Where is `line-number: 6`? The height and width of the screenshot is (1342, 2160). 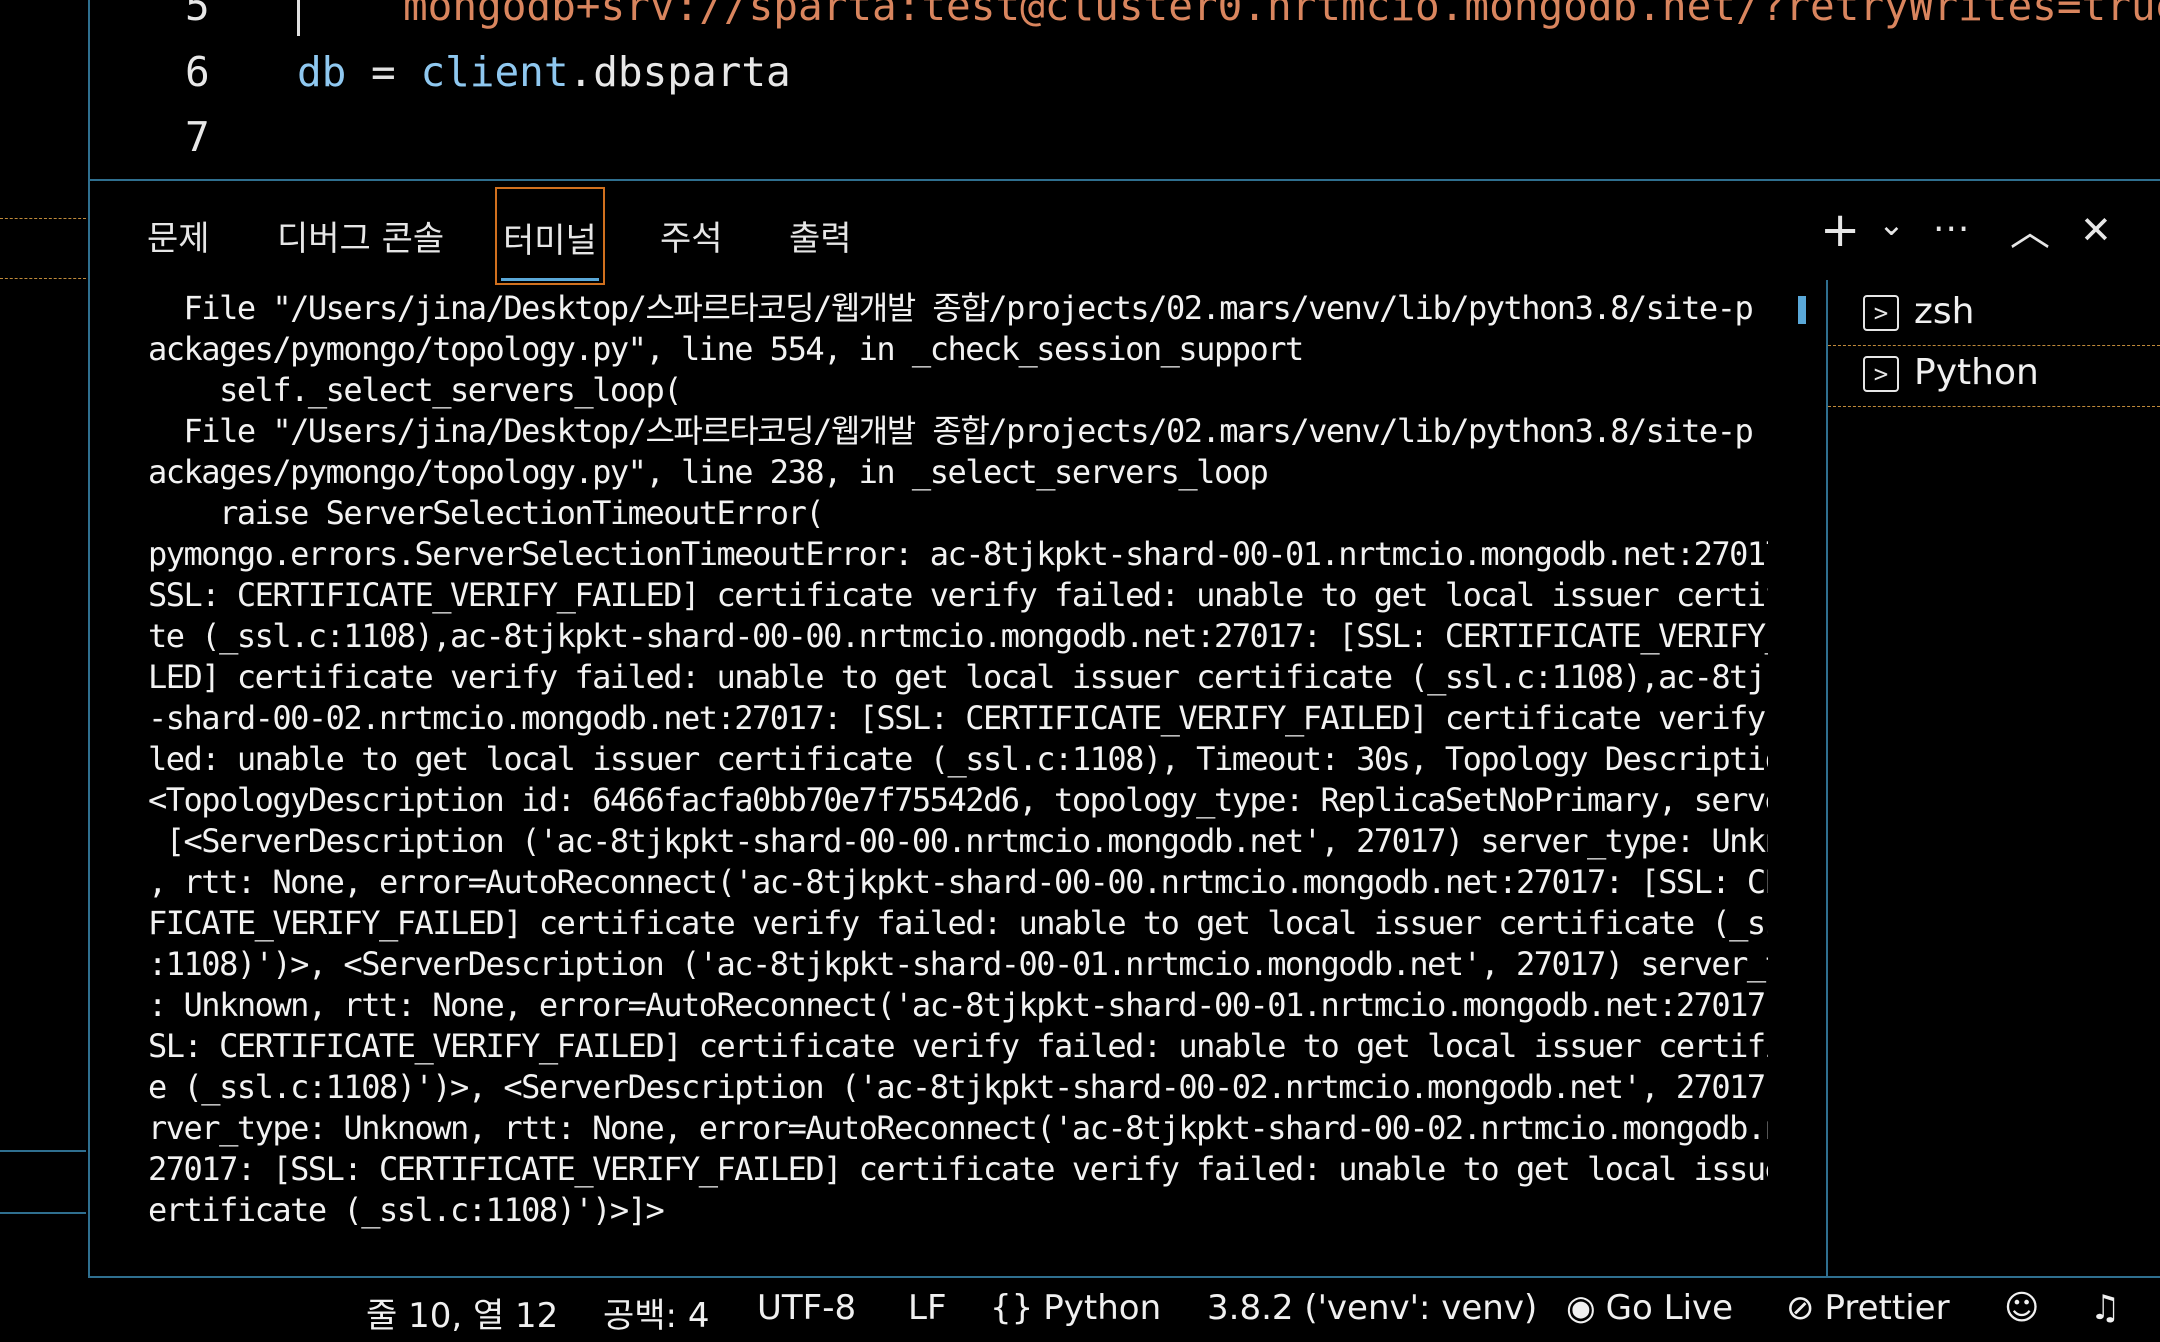 line-number: 6 is located at coordinates (197, 72).